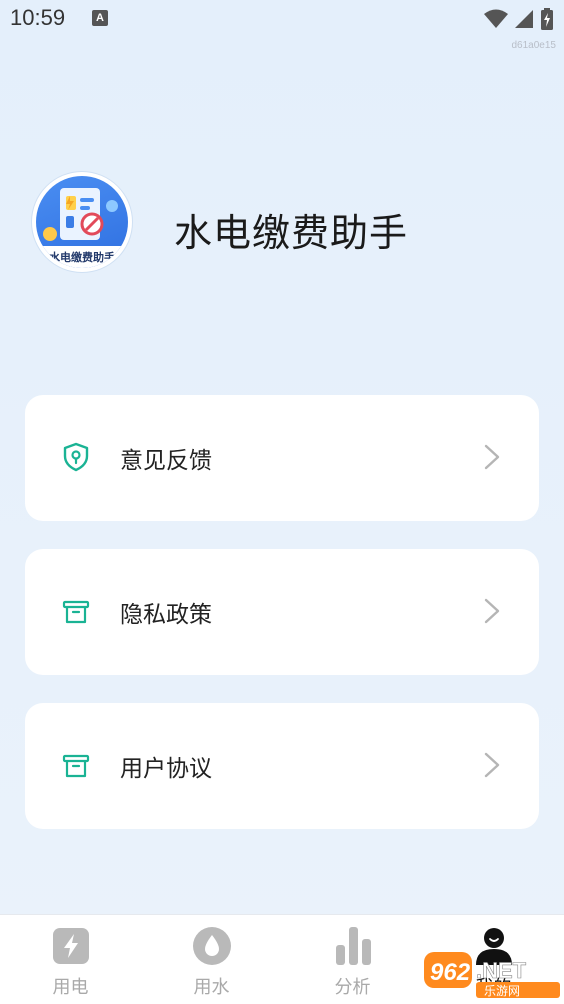 This screenshot has height=1004, width=564. I want to click on signal-icon, so click(524, 19).